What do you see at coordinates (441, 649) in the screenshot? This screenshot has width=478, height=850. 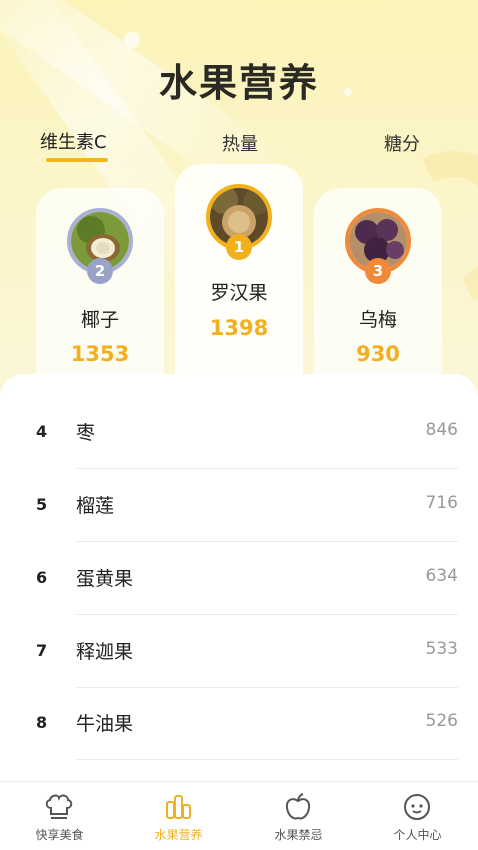 I see `list-value: 533` at bounding box center [441, 649].